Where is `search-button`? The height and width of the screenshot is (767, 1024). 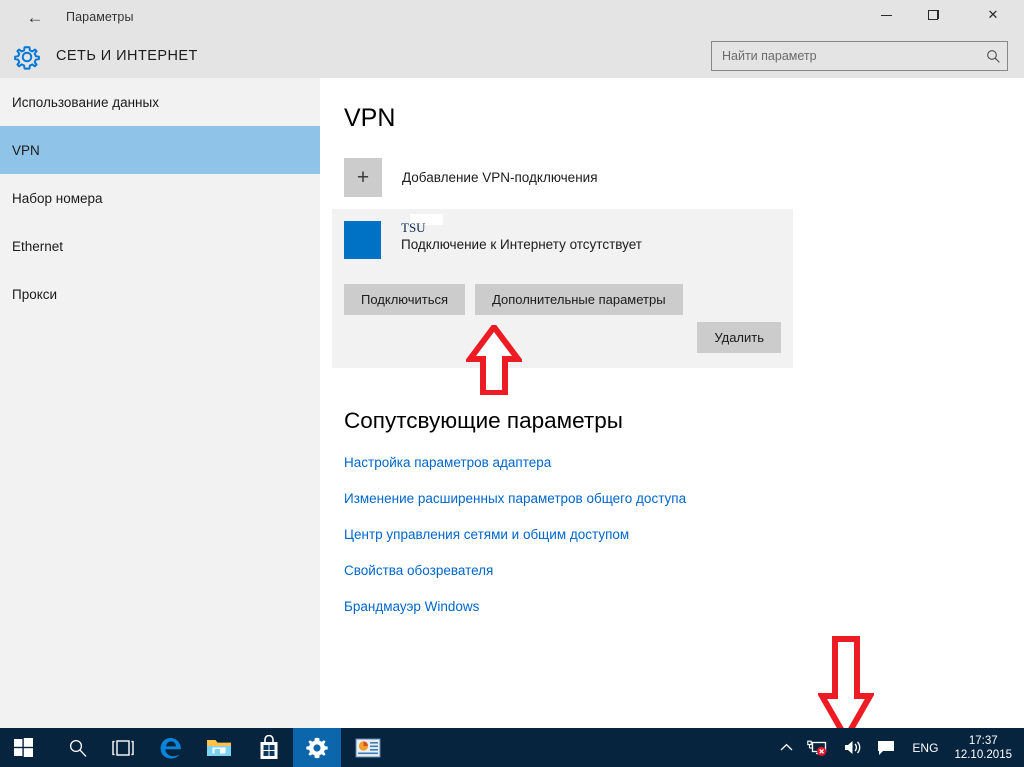 search-button is located at coordinates (78, 747).